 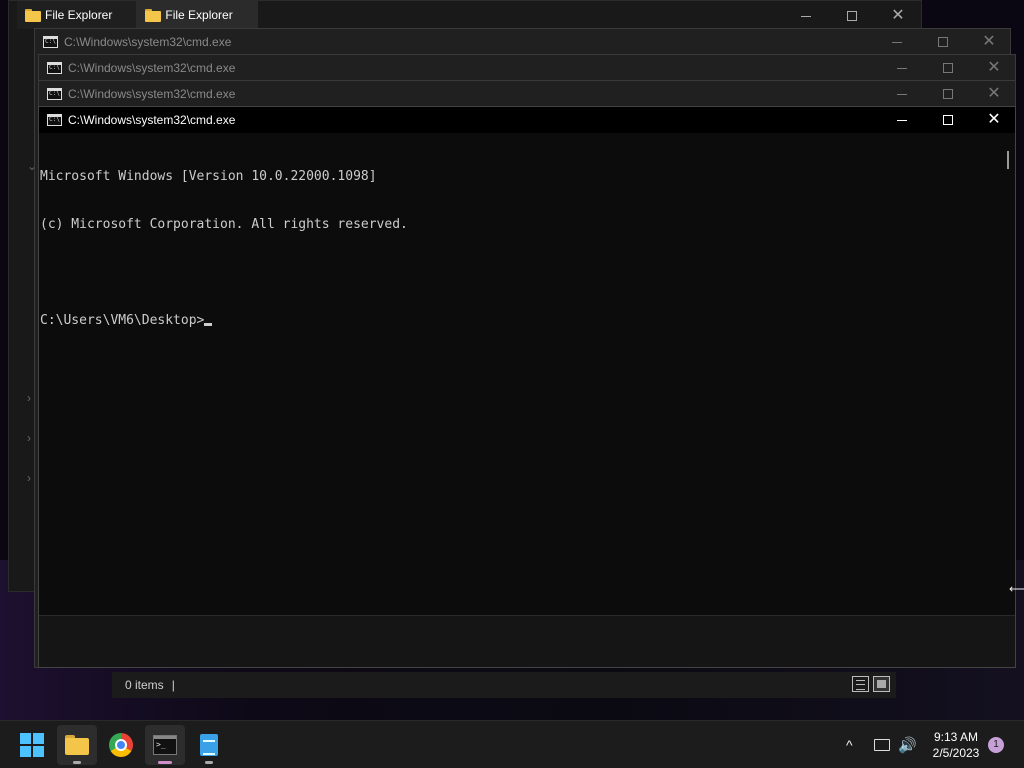 I want to click on tab-file-explorer-1: File Explorer, so click(x=77, y=15).